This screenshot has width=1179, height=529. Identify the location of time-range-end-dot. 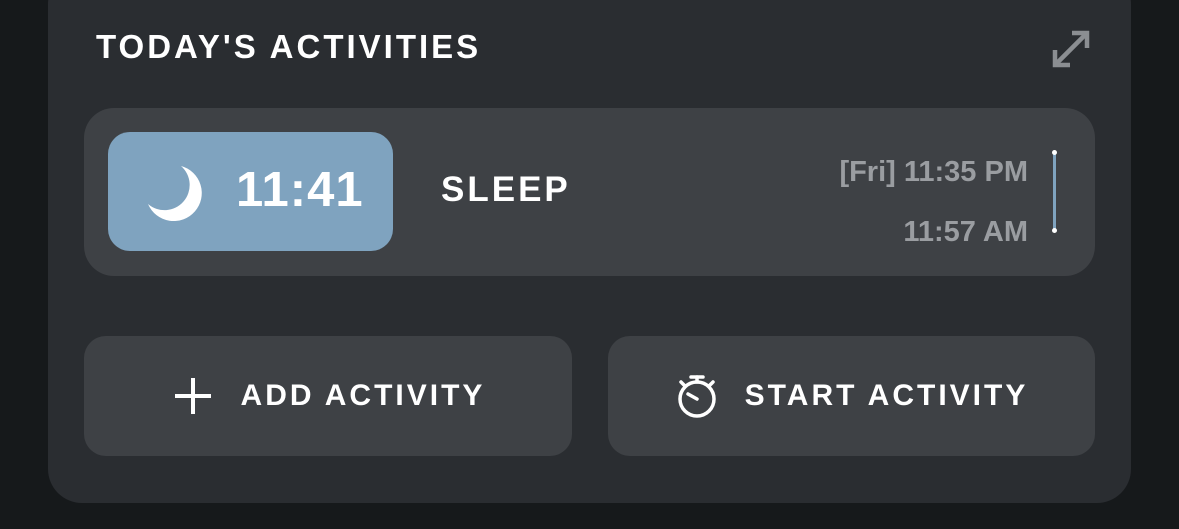
(1054, 230).